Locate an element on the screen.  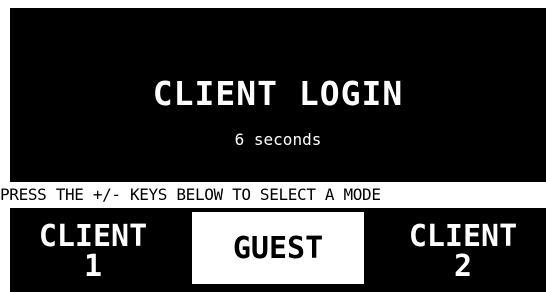
mode-client-2: CLIENT 2 is located at coordinates (463, 250).